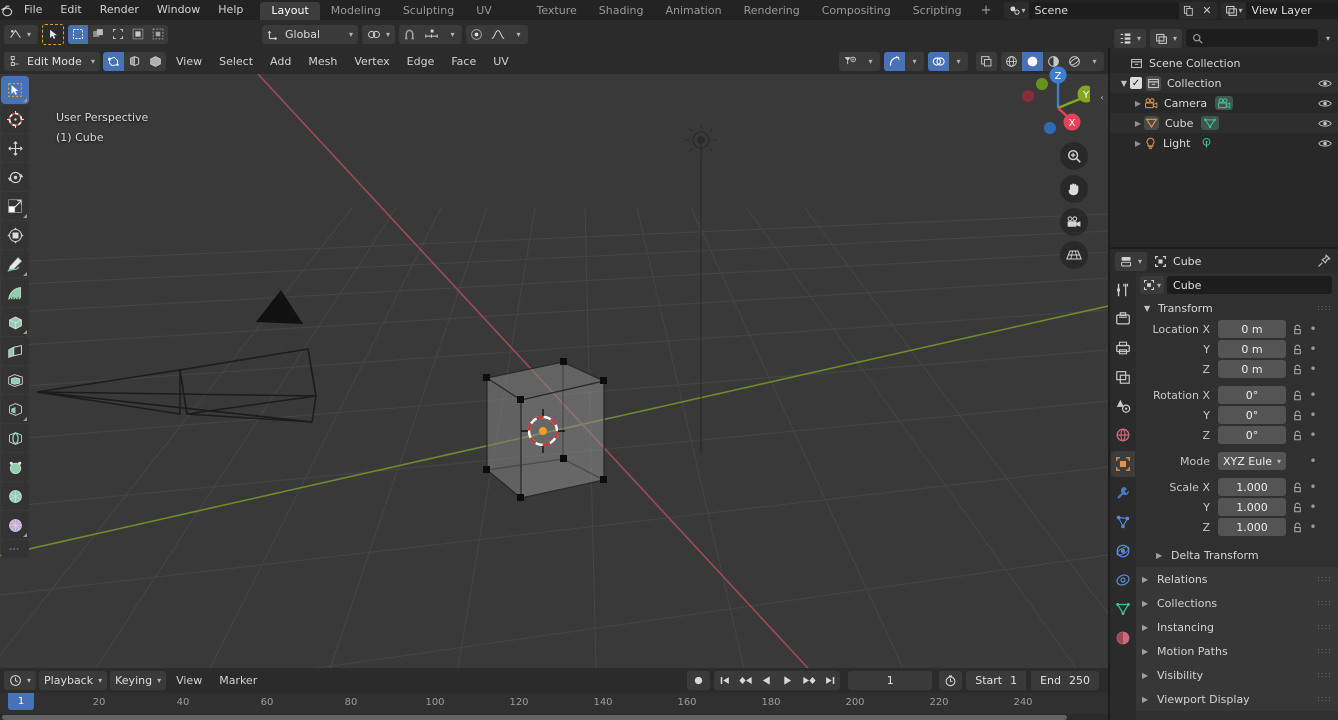  What do you see at coordinates (1123, 290) in the screenshot?
I see `tool-tab-icon` at bounding box center [1123, 290].